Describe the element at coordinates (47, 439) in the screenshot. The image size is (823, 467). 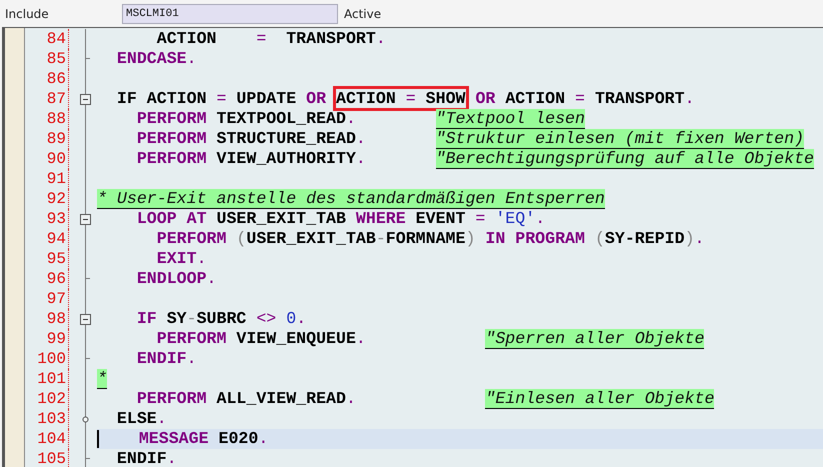
I see `line-number: 104` at that location.